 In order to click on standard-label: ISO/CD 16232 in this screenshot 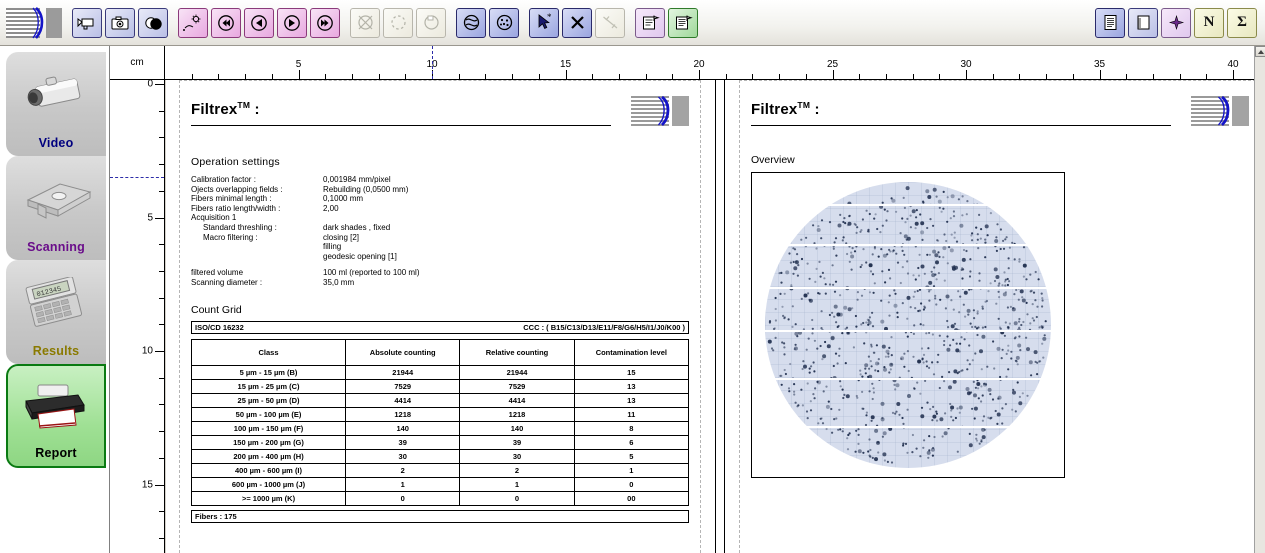, I will do `click(219, 327)`.